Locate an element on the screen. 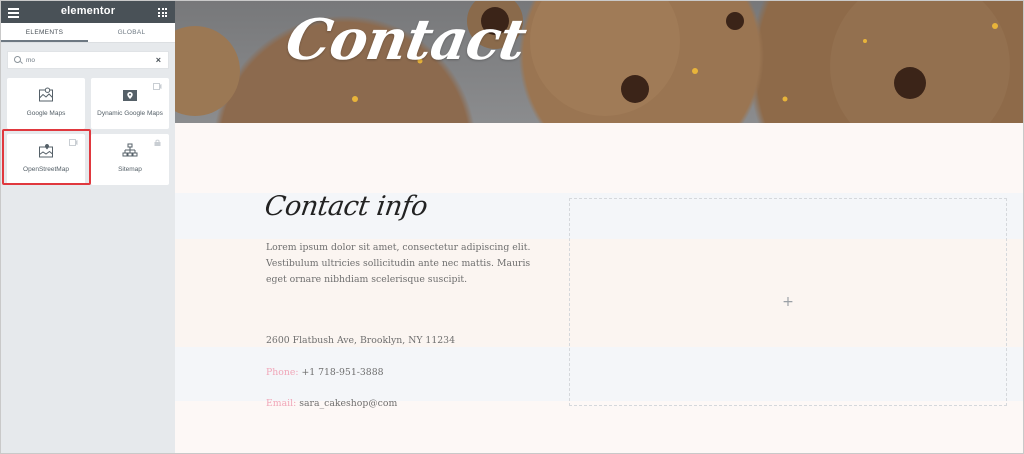  widget-label: Sitemap is located at coordinates (130, 169).